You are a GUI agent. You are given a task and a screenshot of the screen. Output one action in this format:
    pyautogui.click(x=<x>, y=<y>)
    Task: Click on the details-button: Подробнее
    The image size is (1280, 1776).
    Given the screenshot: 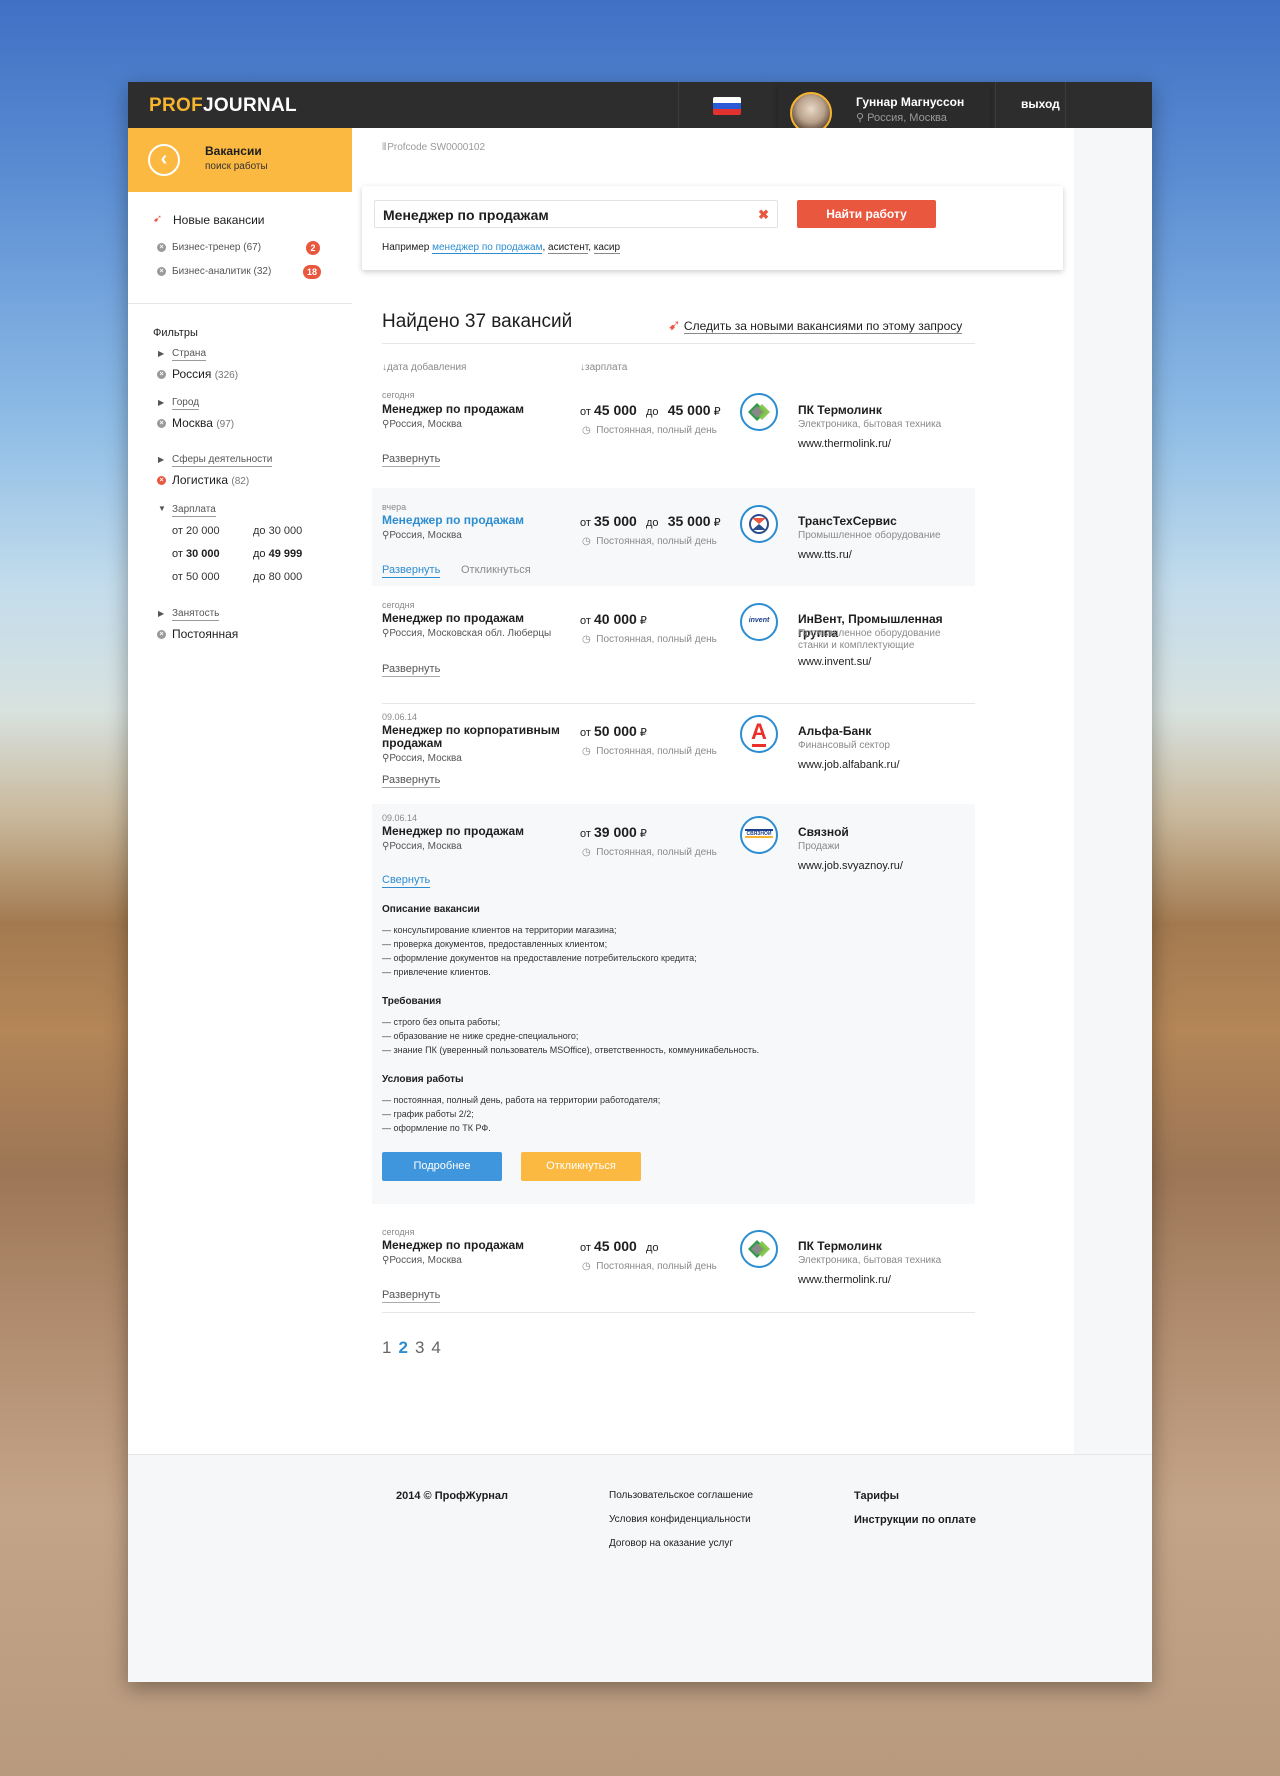 What is the action you would take?
    pyautogui.click(x=442, y=1166)
    